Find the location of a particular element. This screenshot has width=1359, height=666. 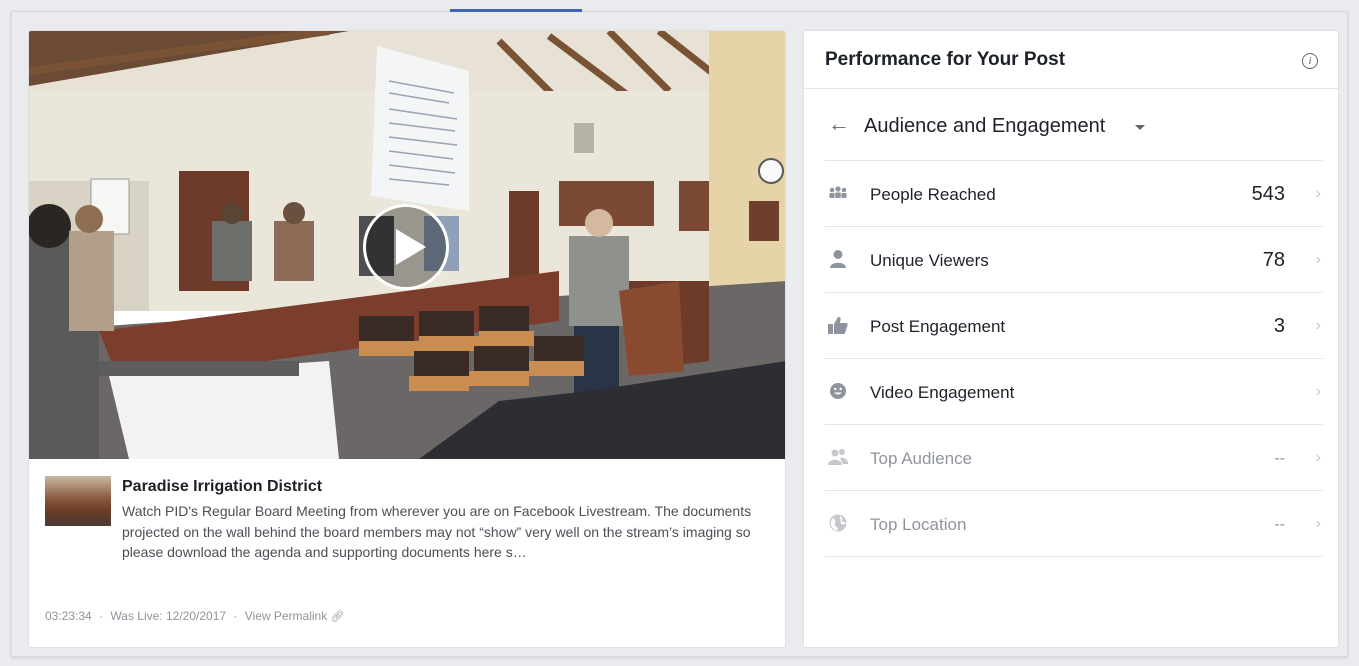

play-button is located at coordinates (406, 247).